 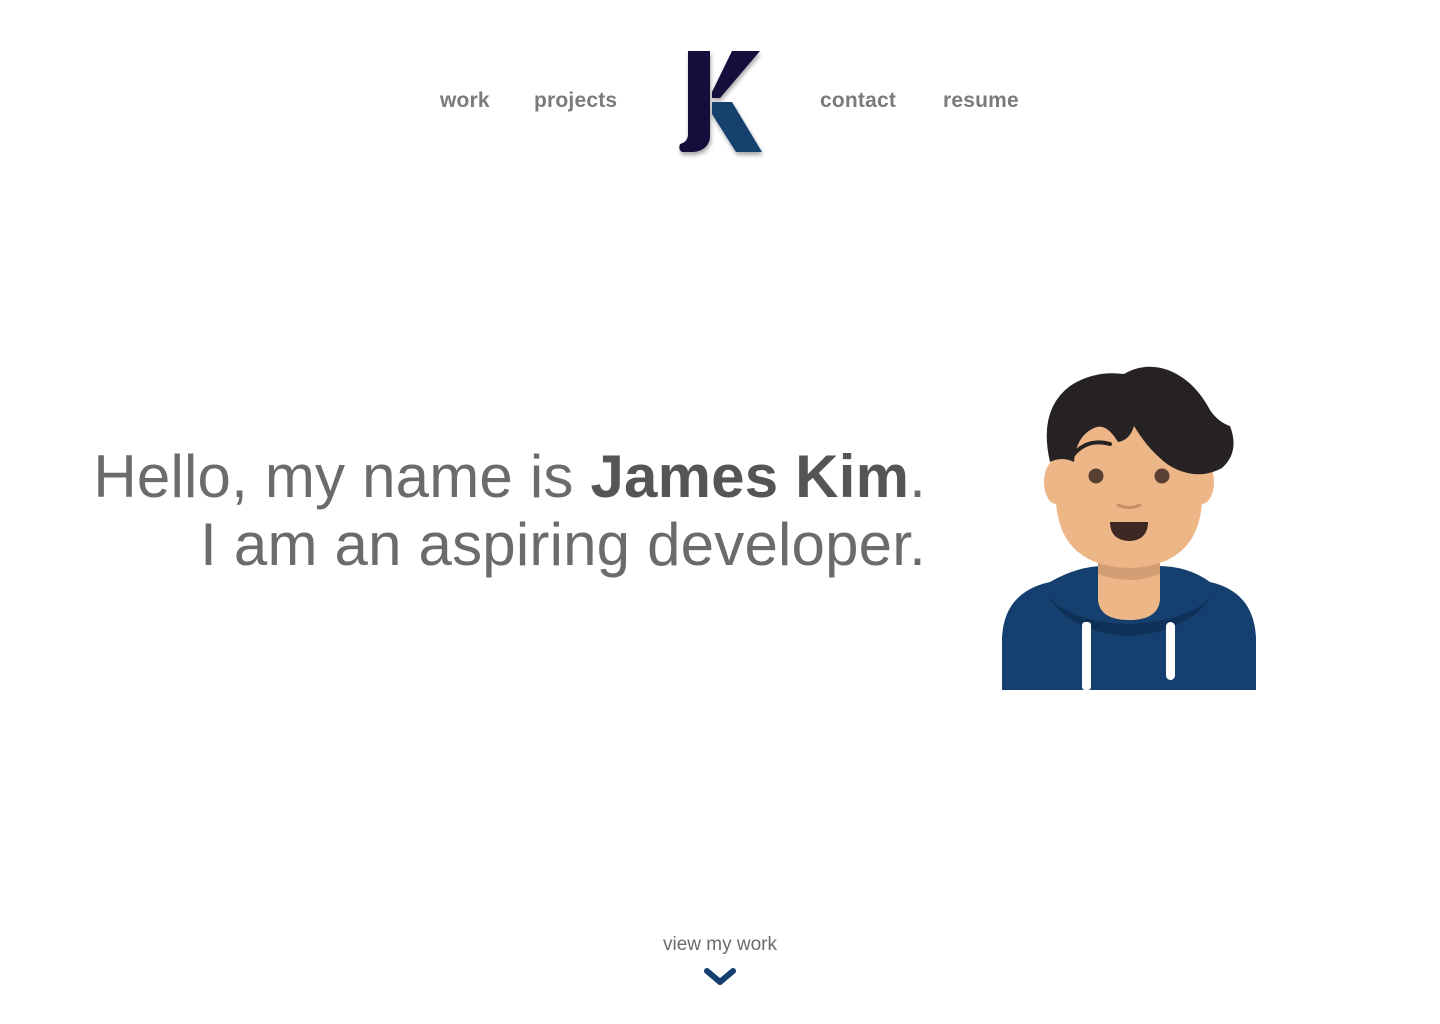 What do you see at coordinates (720, 960) in the screenshot?
I see `view-my-work-button: view my work` at bounding box center [720, 960].